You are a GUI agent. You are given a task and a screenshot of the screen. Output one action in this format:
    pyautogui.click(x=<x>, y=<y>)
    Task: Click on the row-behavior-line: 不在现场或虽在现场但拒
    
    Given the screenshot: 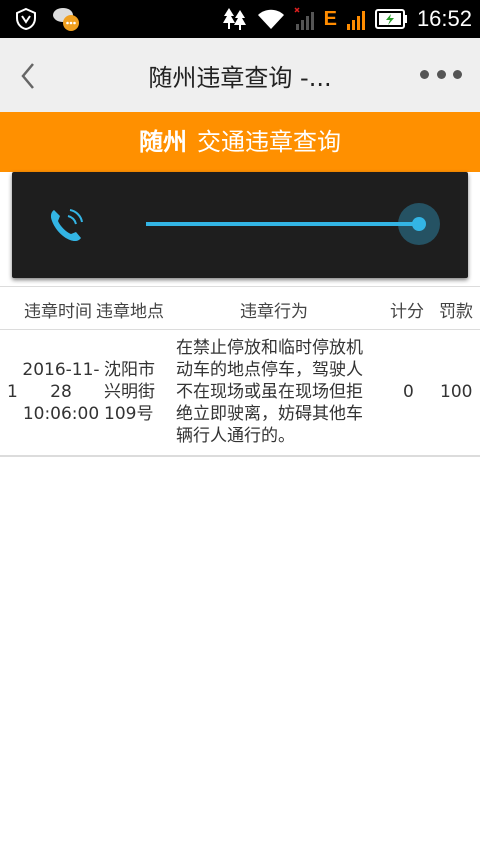 What is the action you would take?
    pyautogui.click(x=269, y=392)
    